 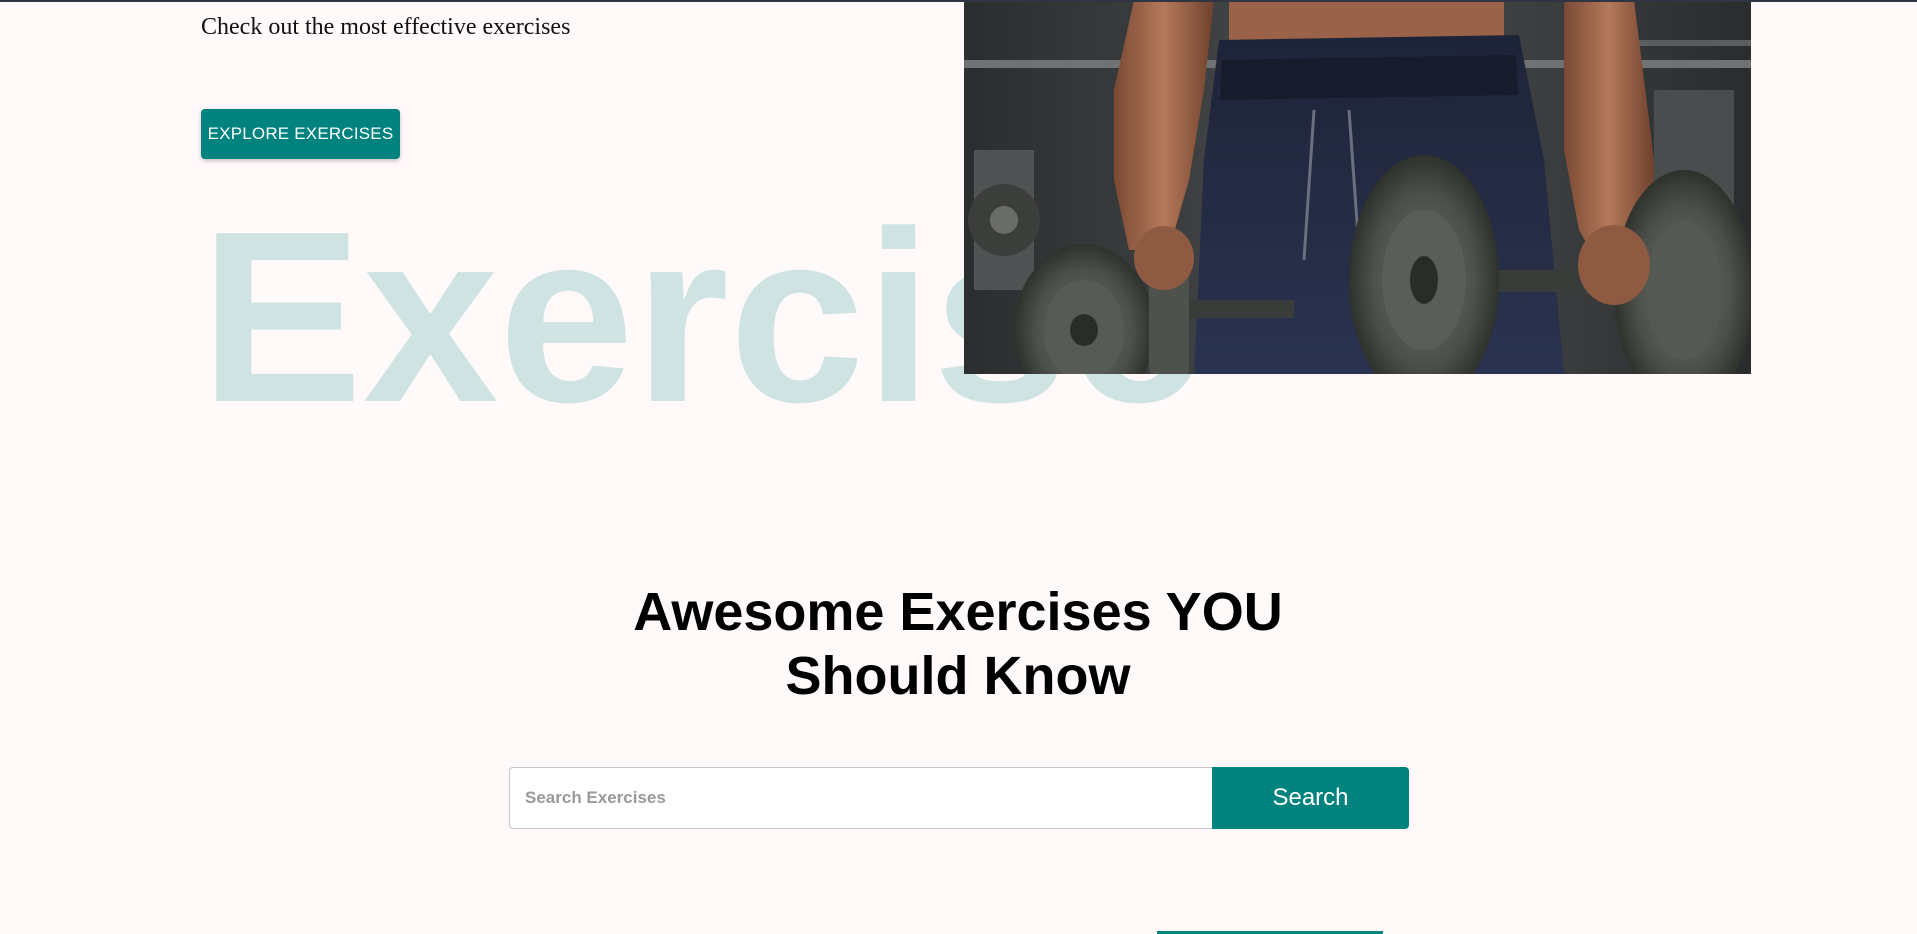 What do you see at coordinates (1310, 798) in the screenshot?
I see `search-button: Search` at bounding box center [1310, 798].